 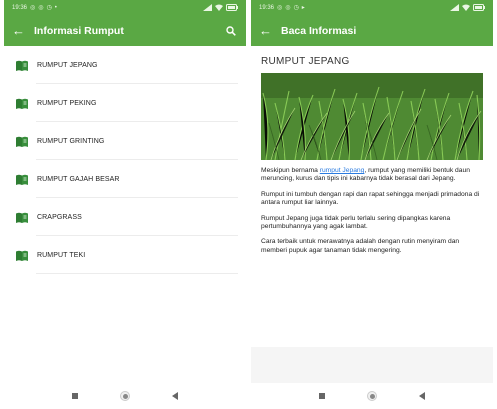 What do you see at coordinates (125, 65) in the screenshot?
I see `list-item: RUMPUT JEPANG` at bounding box center [125, 65].